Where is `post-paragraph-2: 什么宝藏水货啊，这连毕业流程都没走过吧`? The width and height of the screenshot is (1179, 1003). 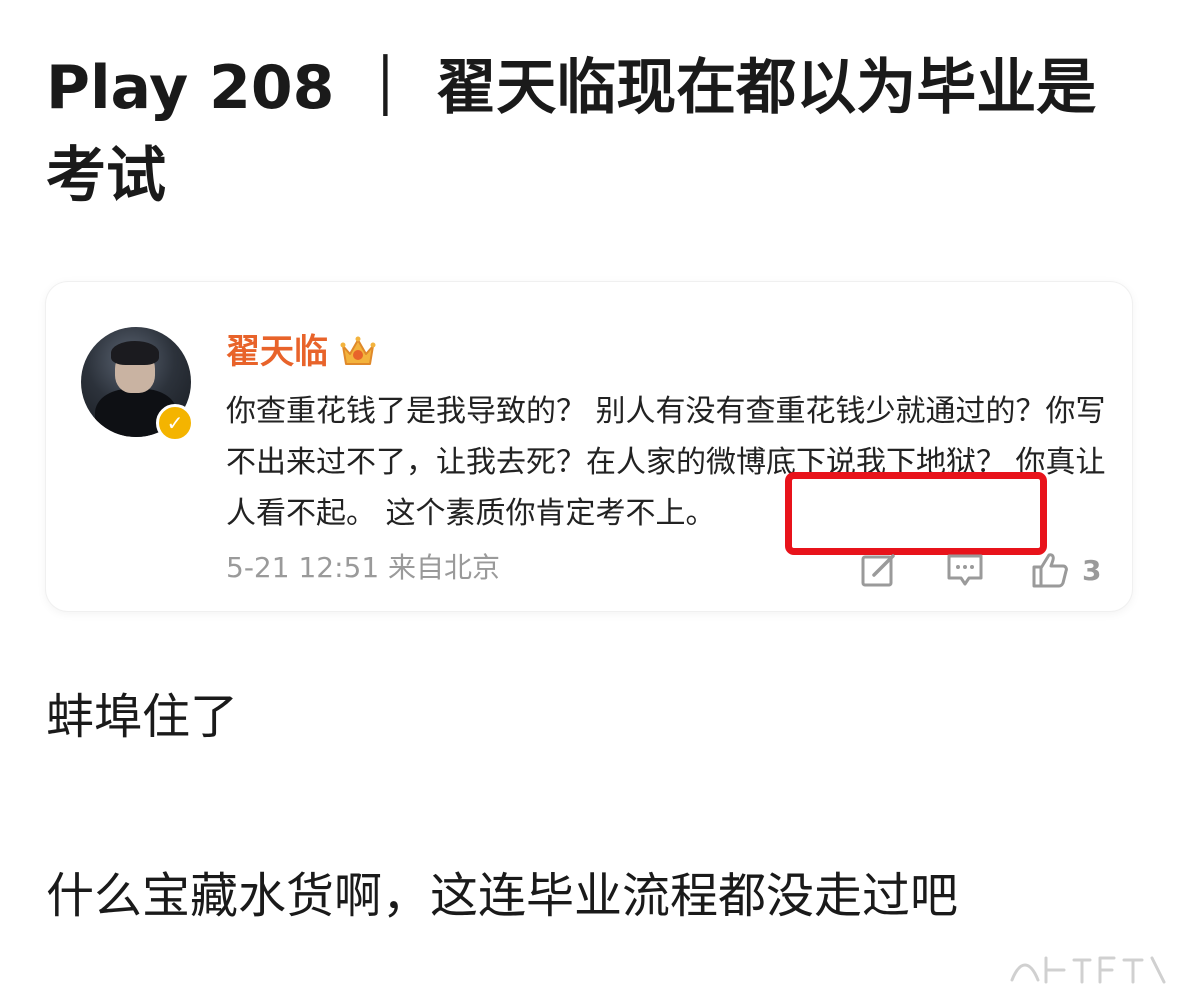
post-paragraph-2: 什么宝藏水货啊，这连毕业流程都没走过吧 is located at coordinates (502, 896).